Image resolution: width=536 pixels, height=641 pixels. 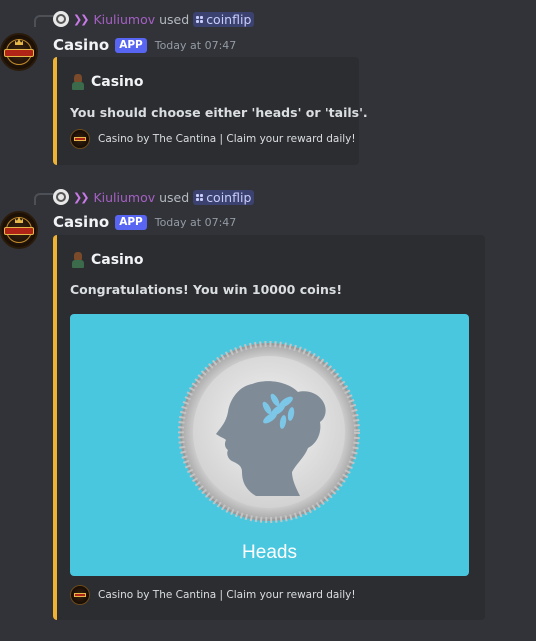 I want to click on coin-image, so click(x=269, y=432).